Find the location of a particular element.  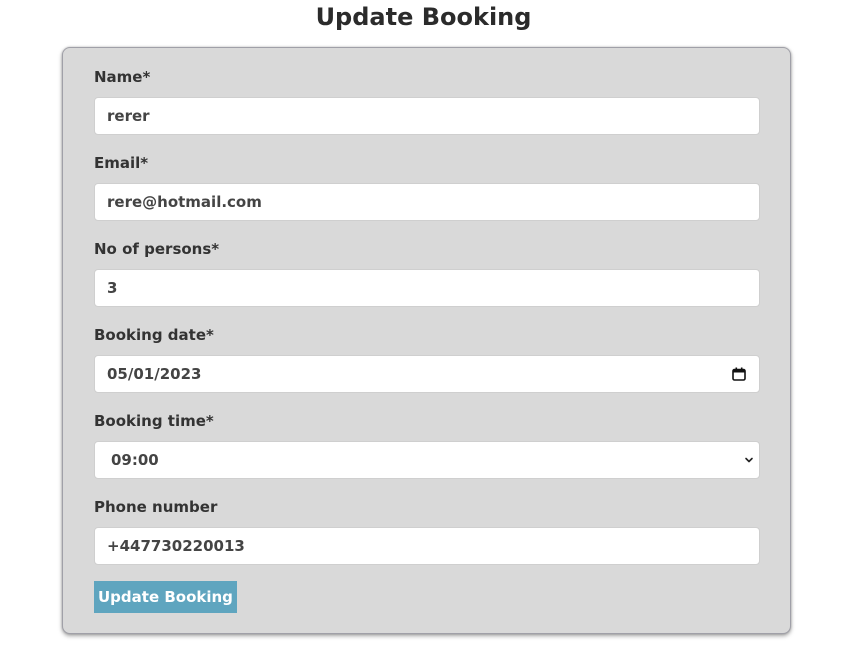

persons-label: No of persons* is located at coordinates (157, 249).